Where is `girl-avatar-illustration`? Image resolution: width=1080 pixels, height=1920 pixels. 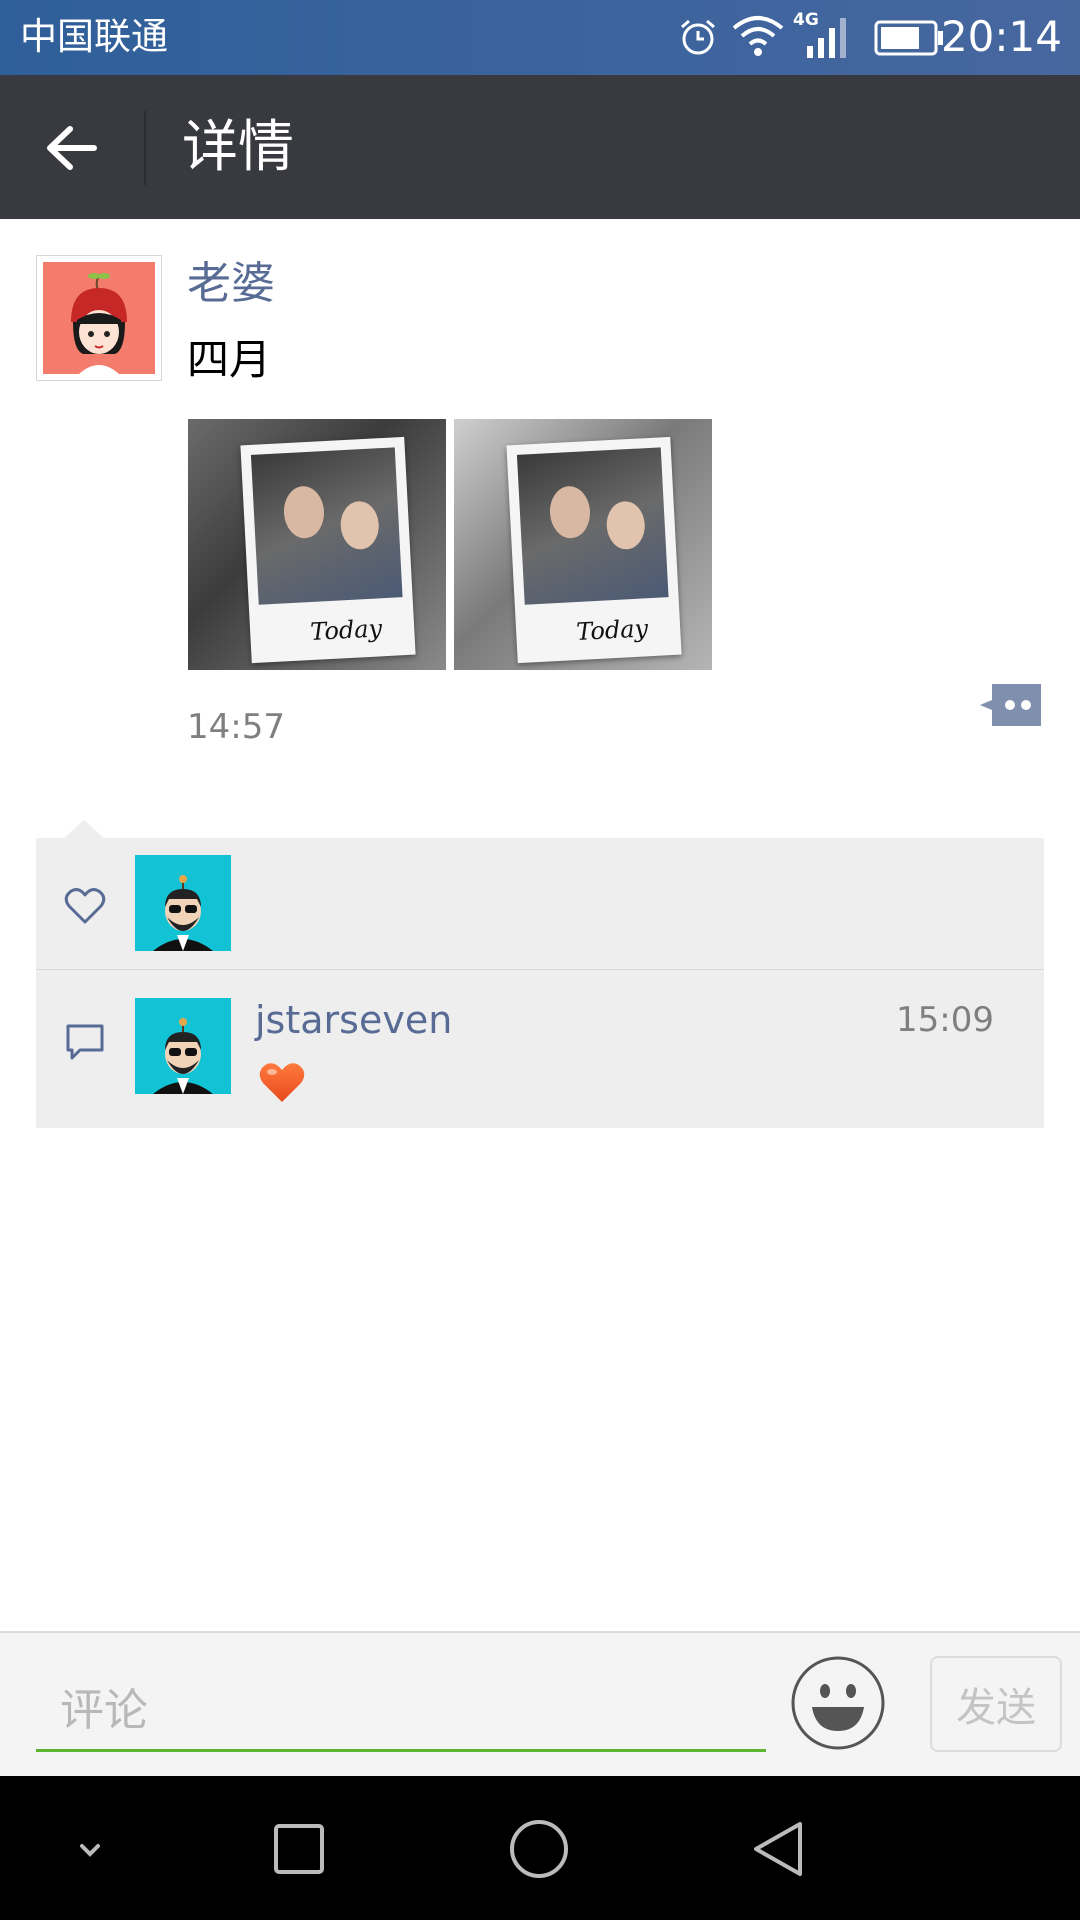
girl-avatar-illustration is located at coordinates (99, 323).